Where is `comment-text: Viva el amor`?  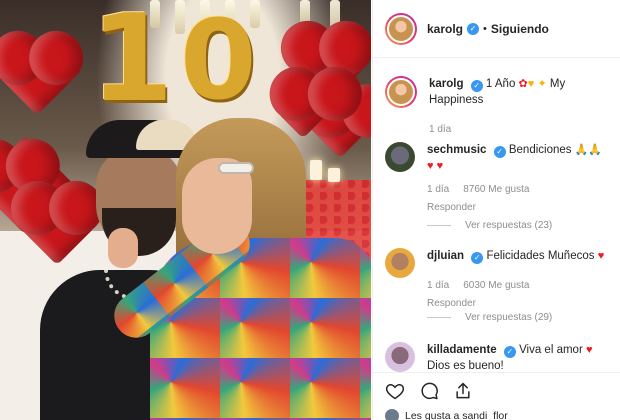
comment-text: Viva el amor is located at coordinates (551, 350).